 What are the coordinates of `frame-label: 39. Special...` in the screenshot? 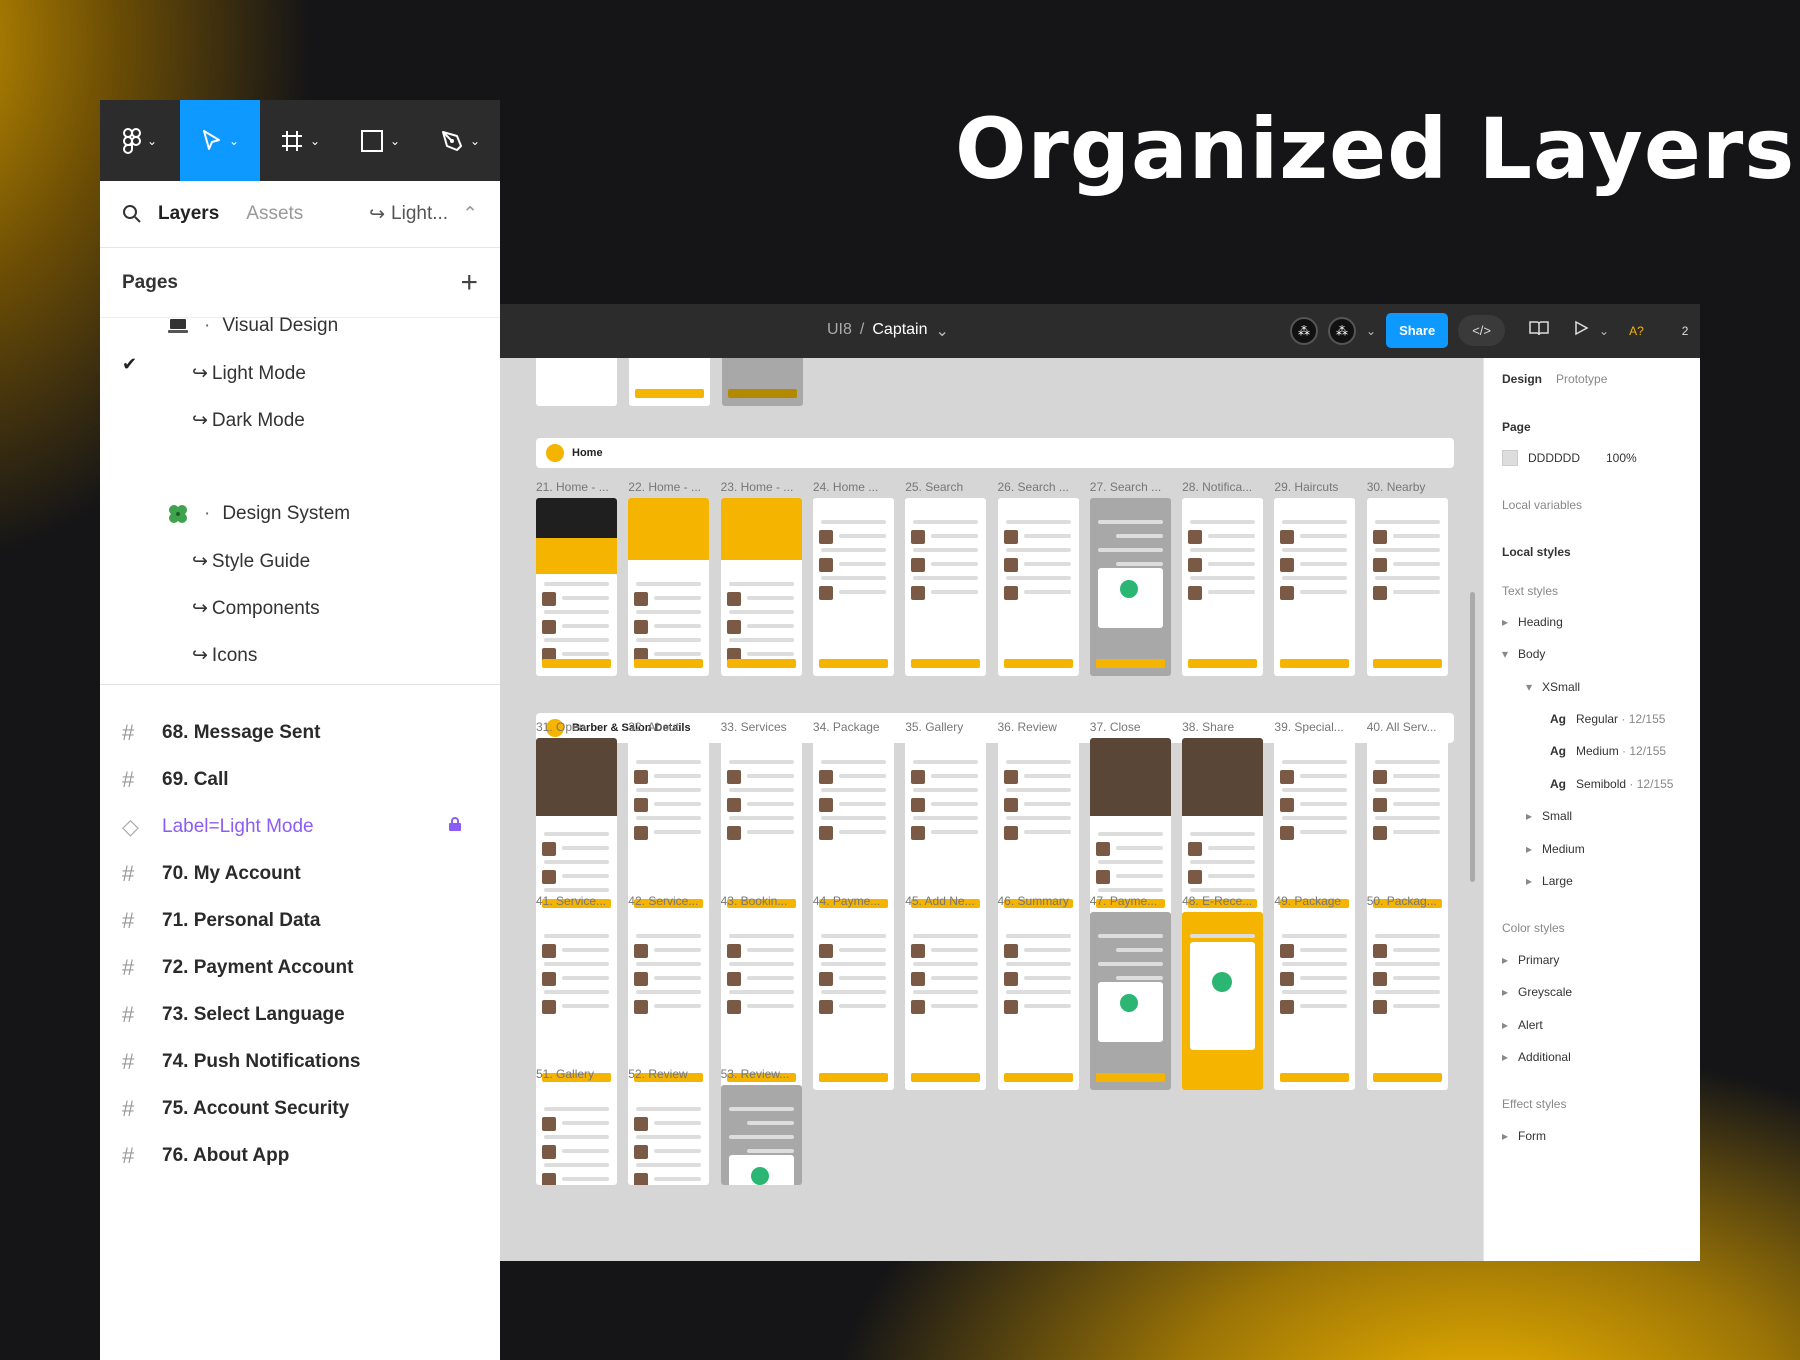 It's located at (1315, 727).